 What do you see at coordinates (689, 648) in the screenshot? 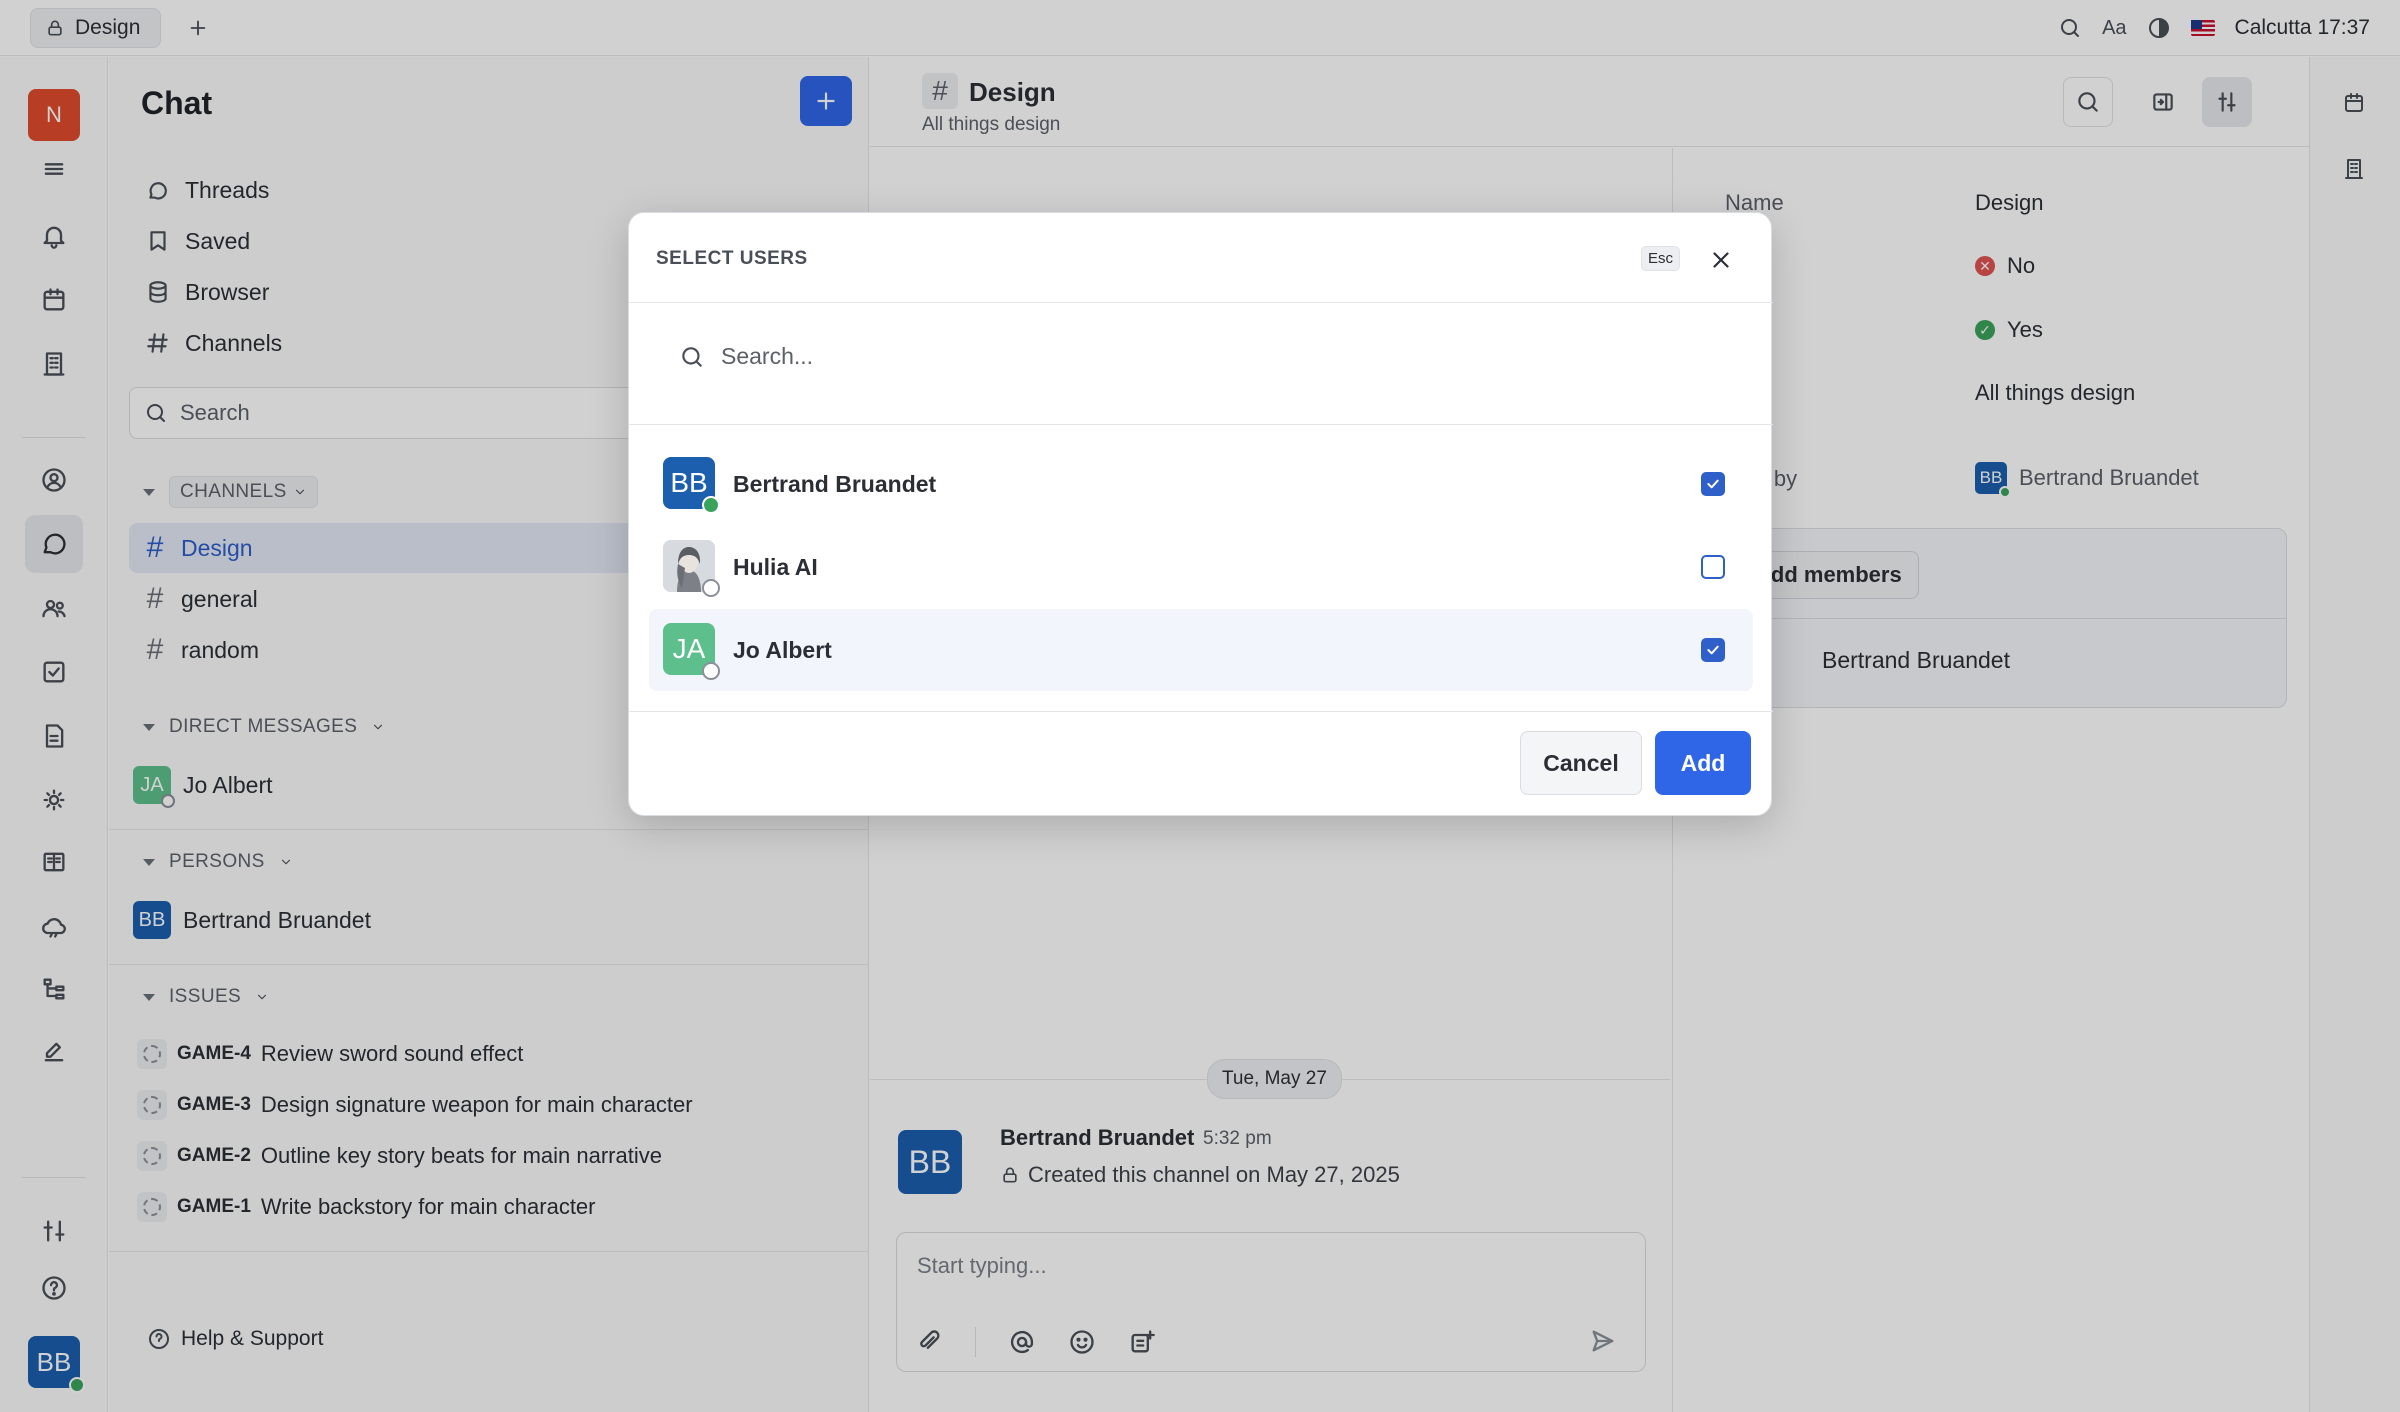
I see `avatar-initials: JA` at bounding box center [689, 648].